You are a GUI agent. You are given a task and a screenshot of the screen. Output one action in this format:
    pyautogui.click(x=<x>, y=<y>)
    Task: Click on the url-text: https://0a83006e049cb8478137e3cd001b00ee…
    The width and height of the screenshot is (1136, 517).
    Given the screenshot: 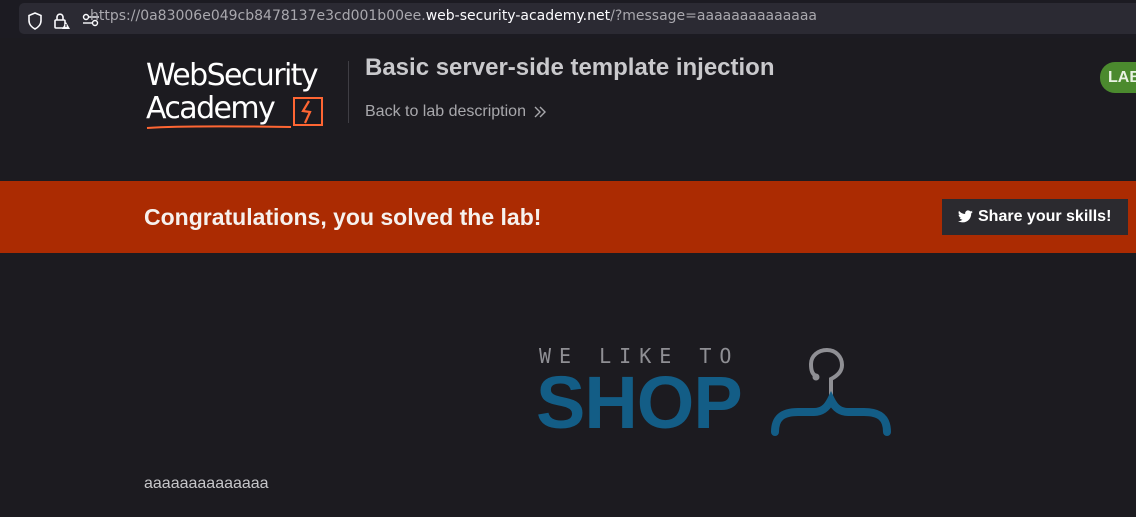 What is the action you would take?
    pyautogui.click(x=453, y=16)
    